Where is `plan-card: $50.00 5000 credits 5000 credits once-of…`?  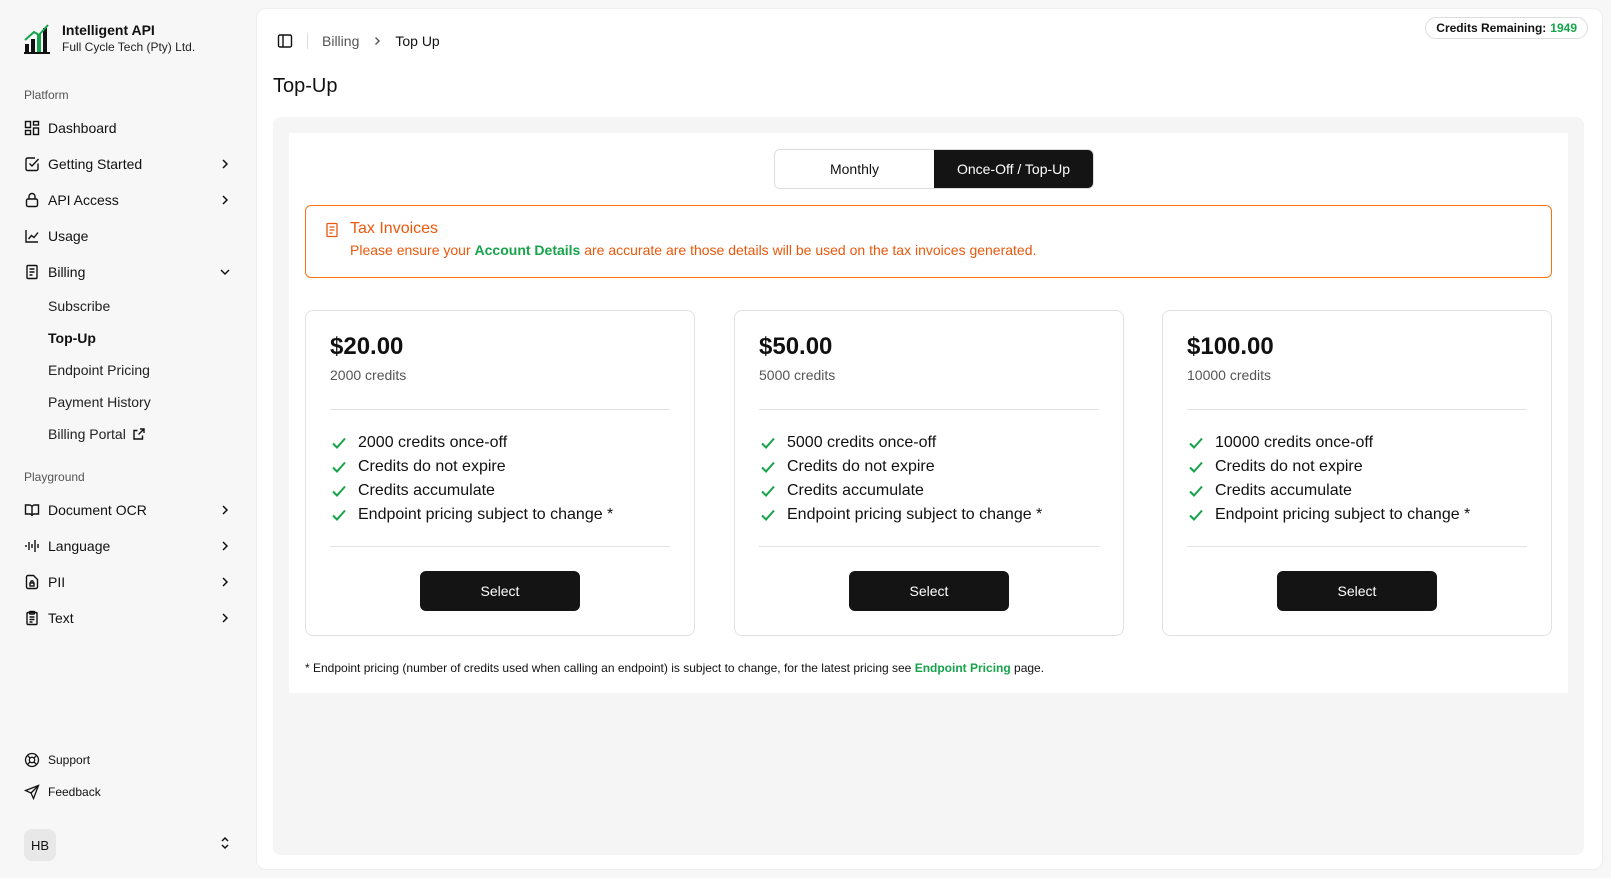 plan-card: $50.00 5000 credits 5000 credits once-of… is located at coordinates (929, 473).